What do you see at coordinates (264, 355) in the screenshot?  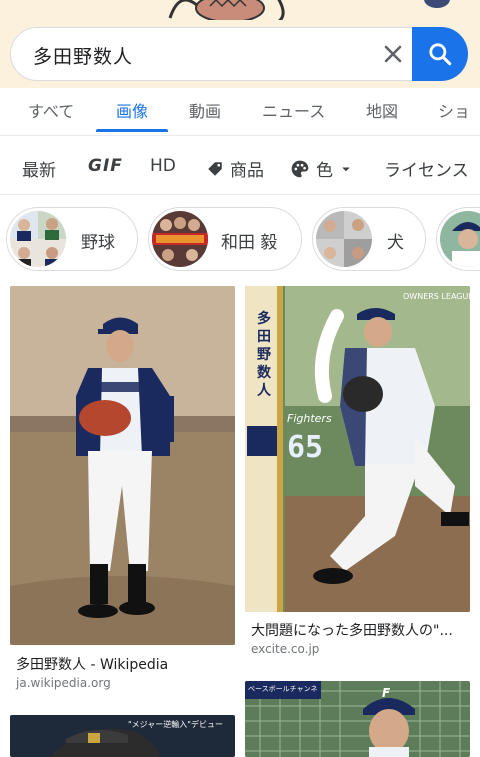 I see `card-player-name: 多田野数人` at bounding box center [264, 355].